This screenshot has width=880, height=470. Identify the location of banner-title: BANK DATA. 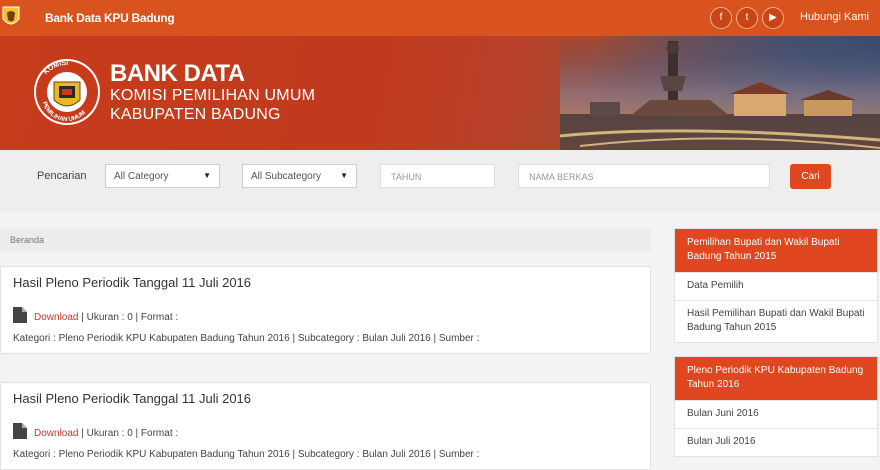
(177, 73).